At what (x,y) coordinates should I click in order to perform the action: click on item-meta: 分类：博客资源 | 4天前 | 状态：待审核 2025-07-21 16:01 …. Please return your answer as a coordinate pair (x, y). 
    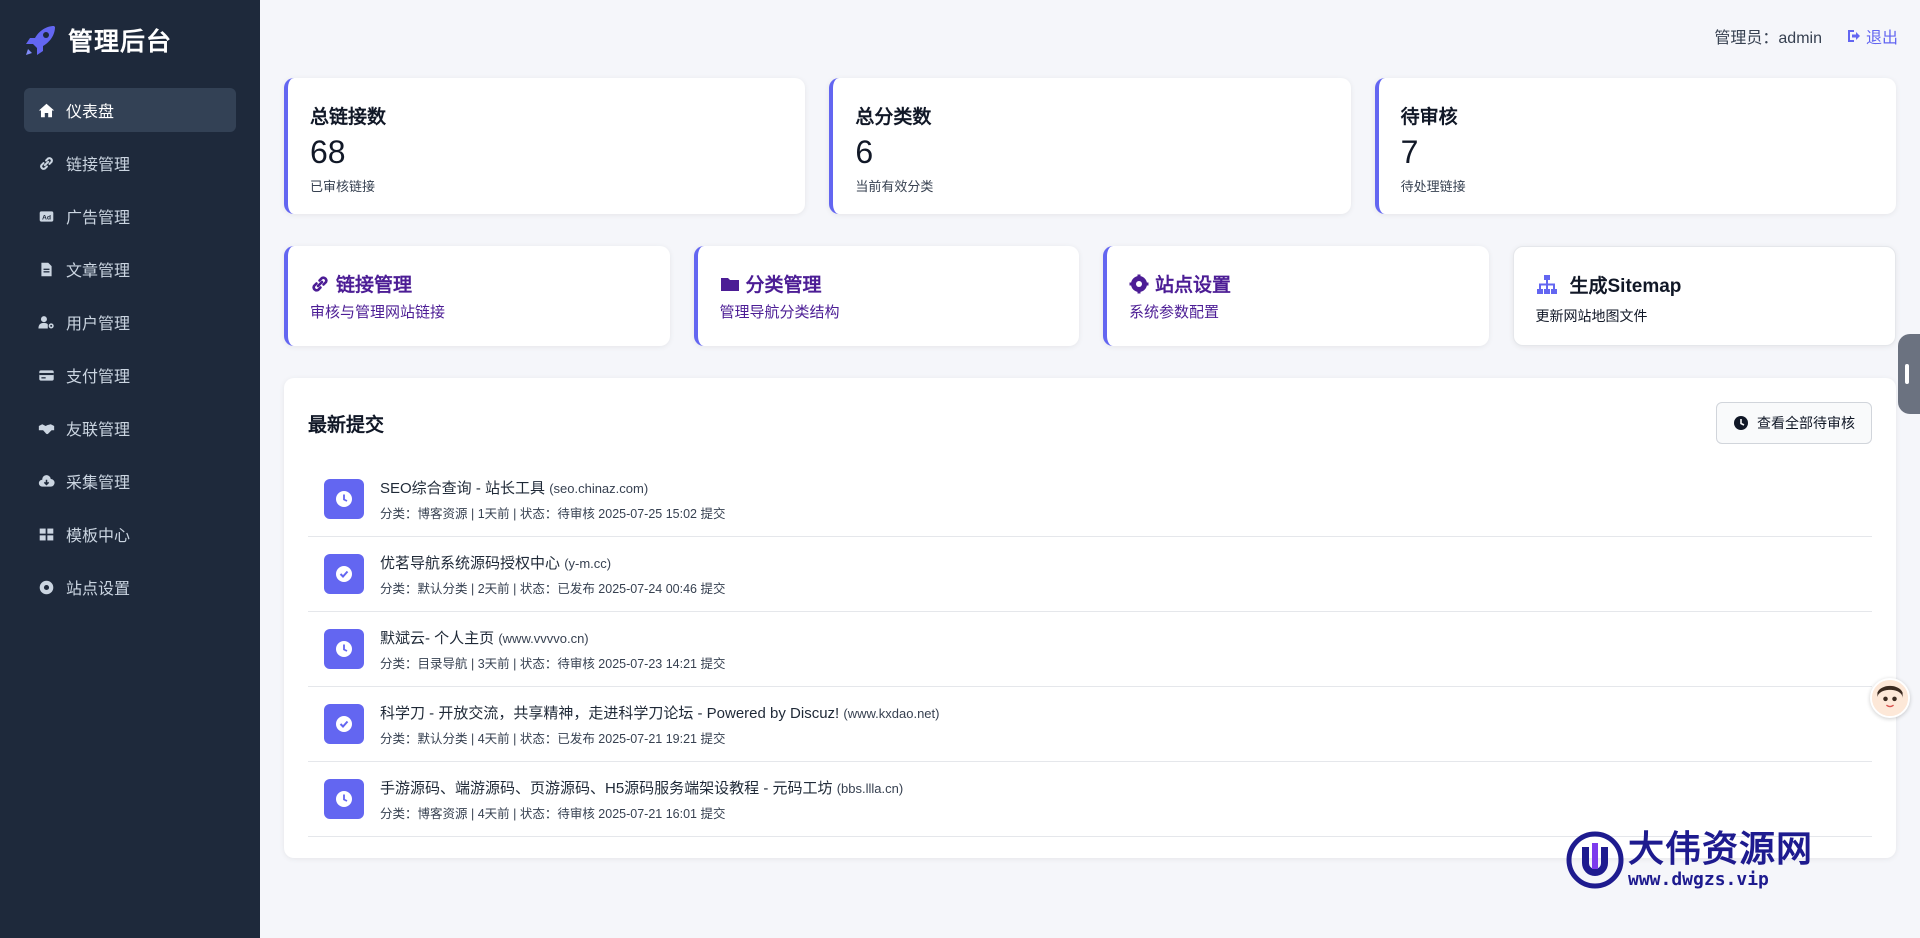
    Looking at the image, I should click on (553, 813).